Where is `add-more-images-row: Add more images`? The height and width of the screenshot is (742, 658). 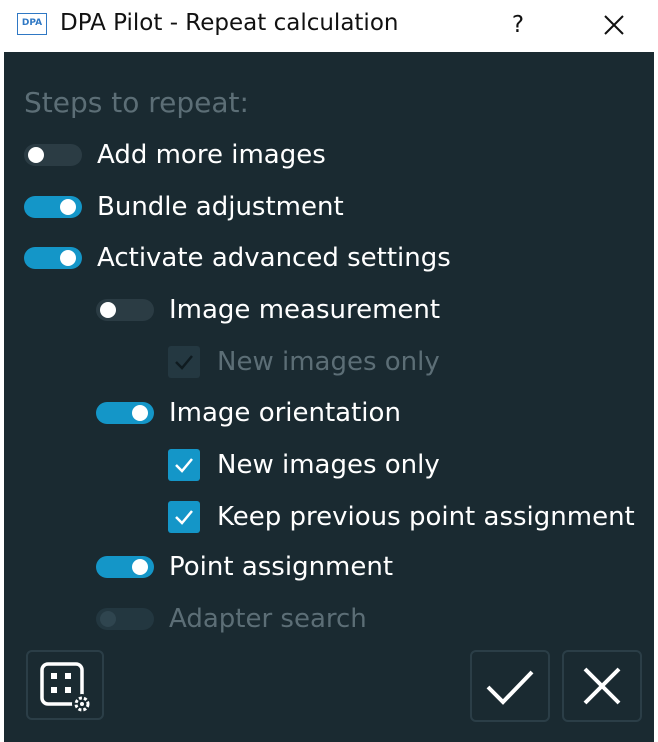
add-more-images-row: Add more images is located at coordinates (175, 155).